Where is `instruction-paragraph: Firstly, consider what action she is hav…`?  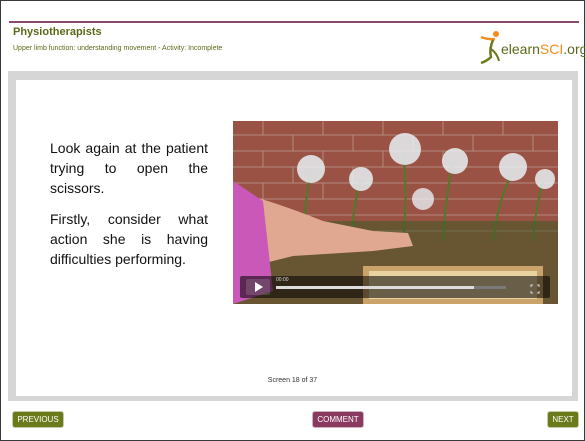 instruction-paragraph: Firstly, consider what action she is hav… is located at coordinates (129, 239).